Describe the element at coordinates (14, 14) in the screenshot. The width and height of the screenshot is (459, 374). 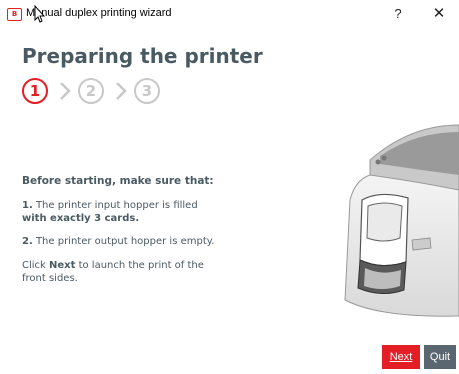
I see `app-logo-icon: B` at that location.